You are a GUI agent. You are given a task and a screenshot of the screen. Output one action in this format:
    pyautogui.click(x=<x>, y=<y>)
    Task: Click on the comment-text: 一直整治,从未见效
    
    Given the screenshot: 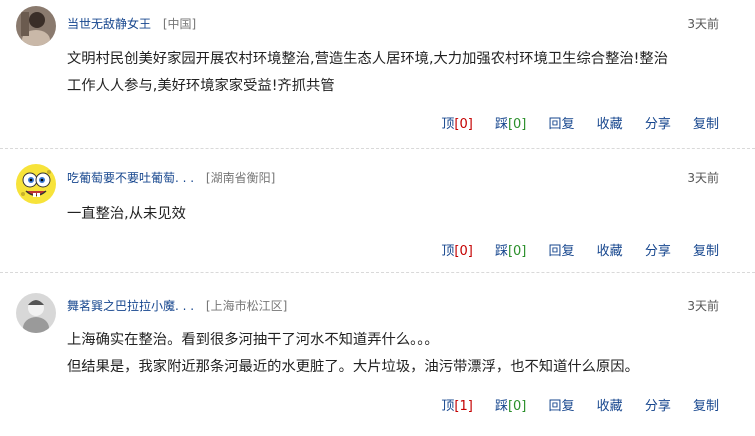 What is the action you would take?
    pyautogui.click(x=393, y=214)
    